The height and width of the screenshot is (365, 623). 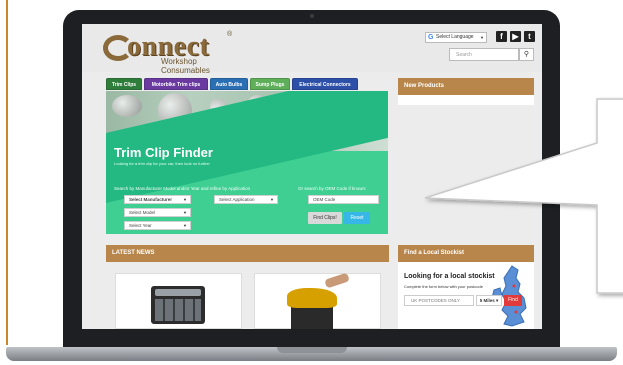 I want to click on tab-label: Motorbike Trim clips, so click(x=176, y=85).